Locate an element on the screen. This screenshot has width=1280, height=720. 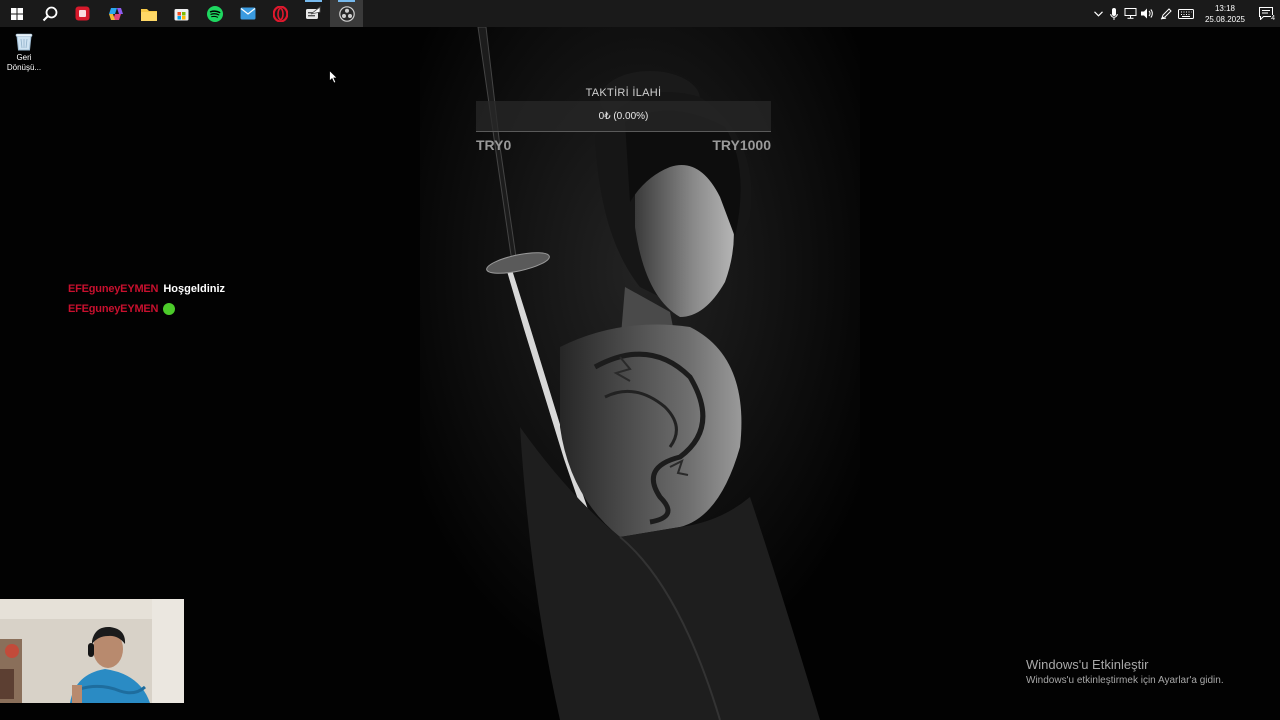
taskbar-app-obs is located at coordinates (346, 13).